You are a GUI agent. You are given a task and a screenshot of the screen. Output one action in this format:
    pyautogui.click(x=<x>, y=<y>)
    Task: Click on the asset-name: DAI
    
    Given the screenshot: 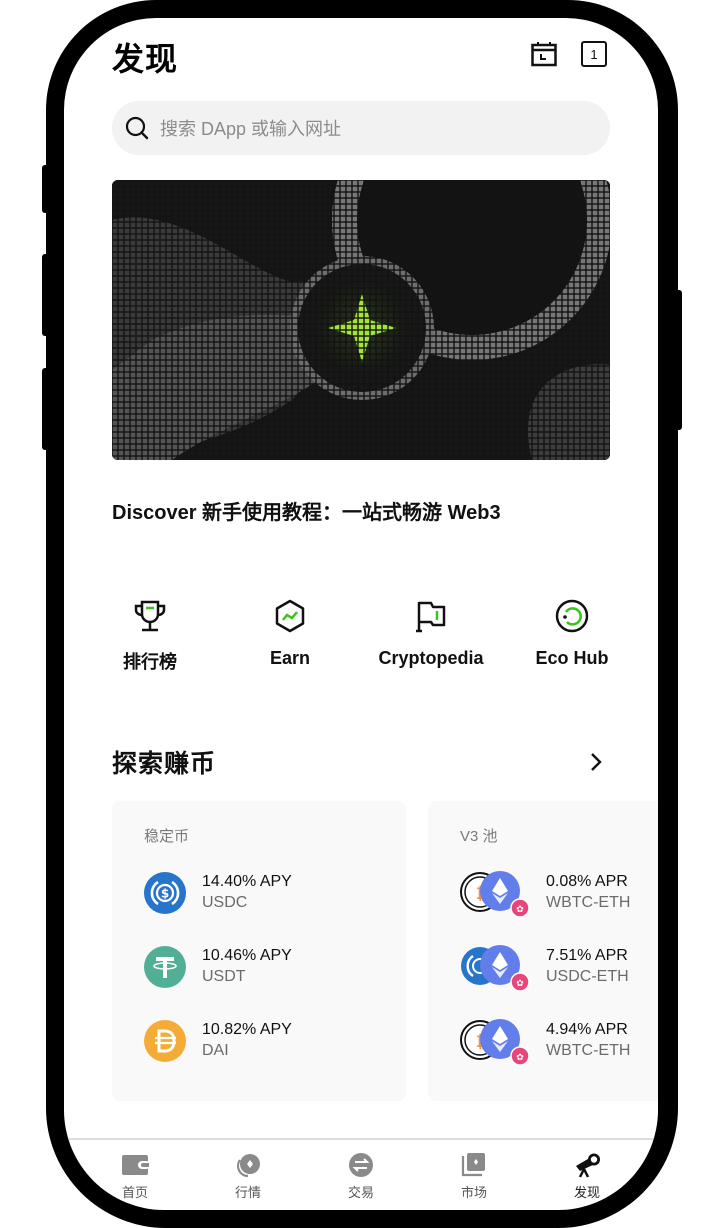 What is the action you would take?
    pyautogui.click(x=215, y=1050)
    